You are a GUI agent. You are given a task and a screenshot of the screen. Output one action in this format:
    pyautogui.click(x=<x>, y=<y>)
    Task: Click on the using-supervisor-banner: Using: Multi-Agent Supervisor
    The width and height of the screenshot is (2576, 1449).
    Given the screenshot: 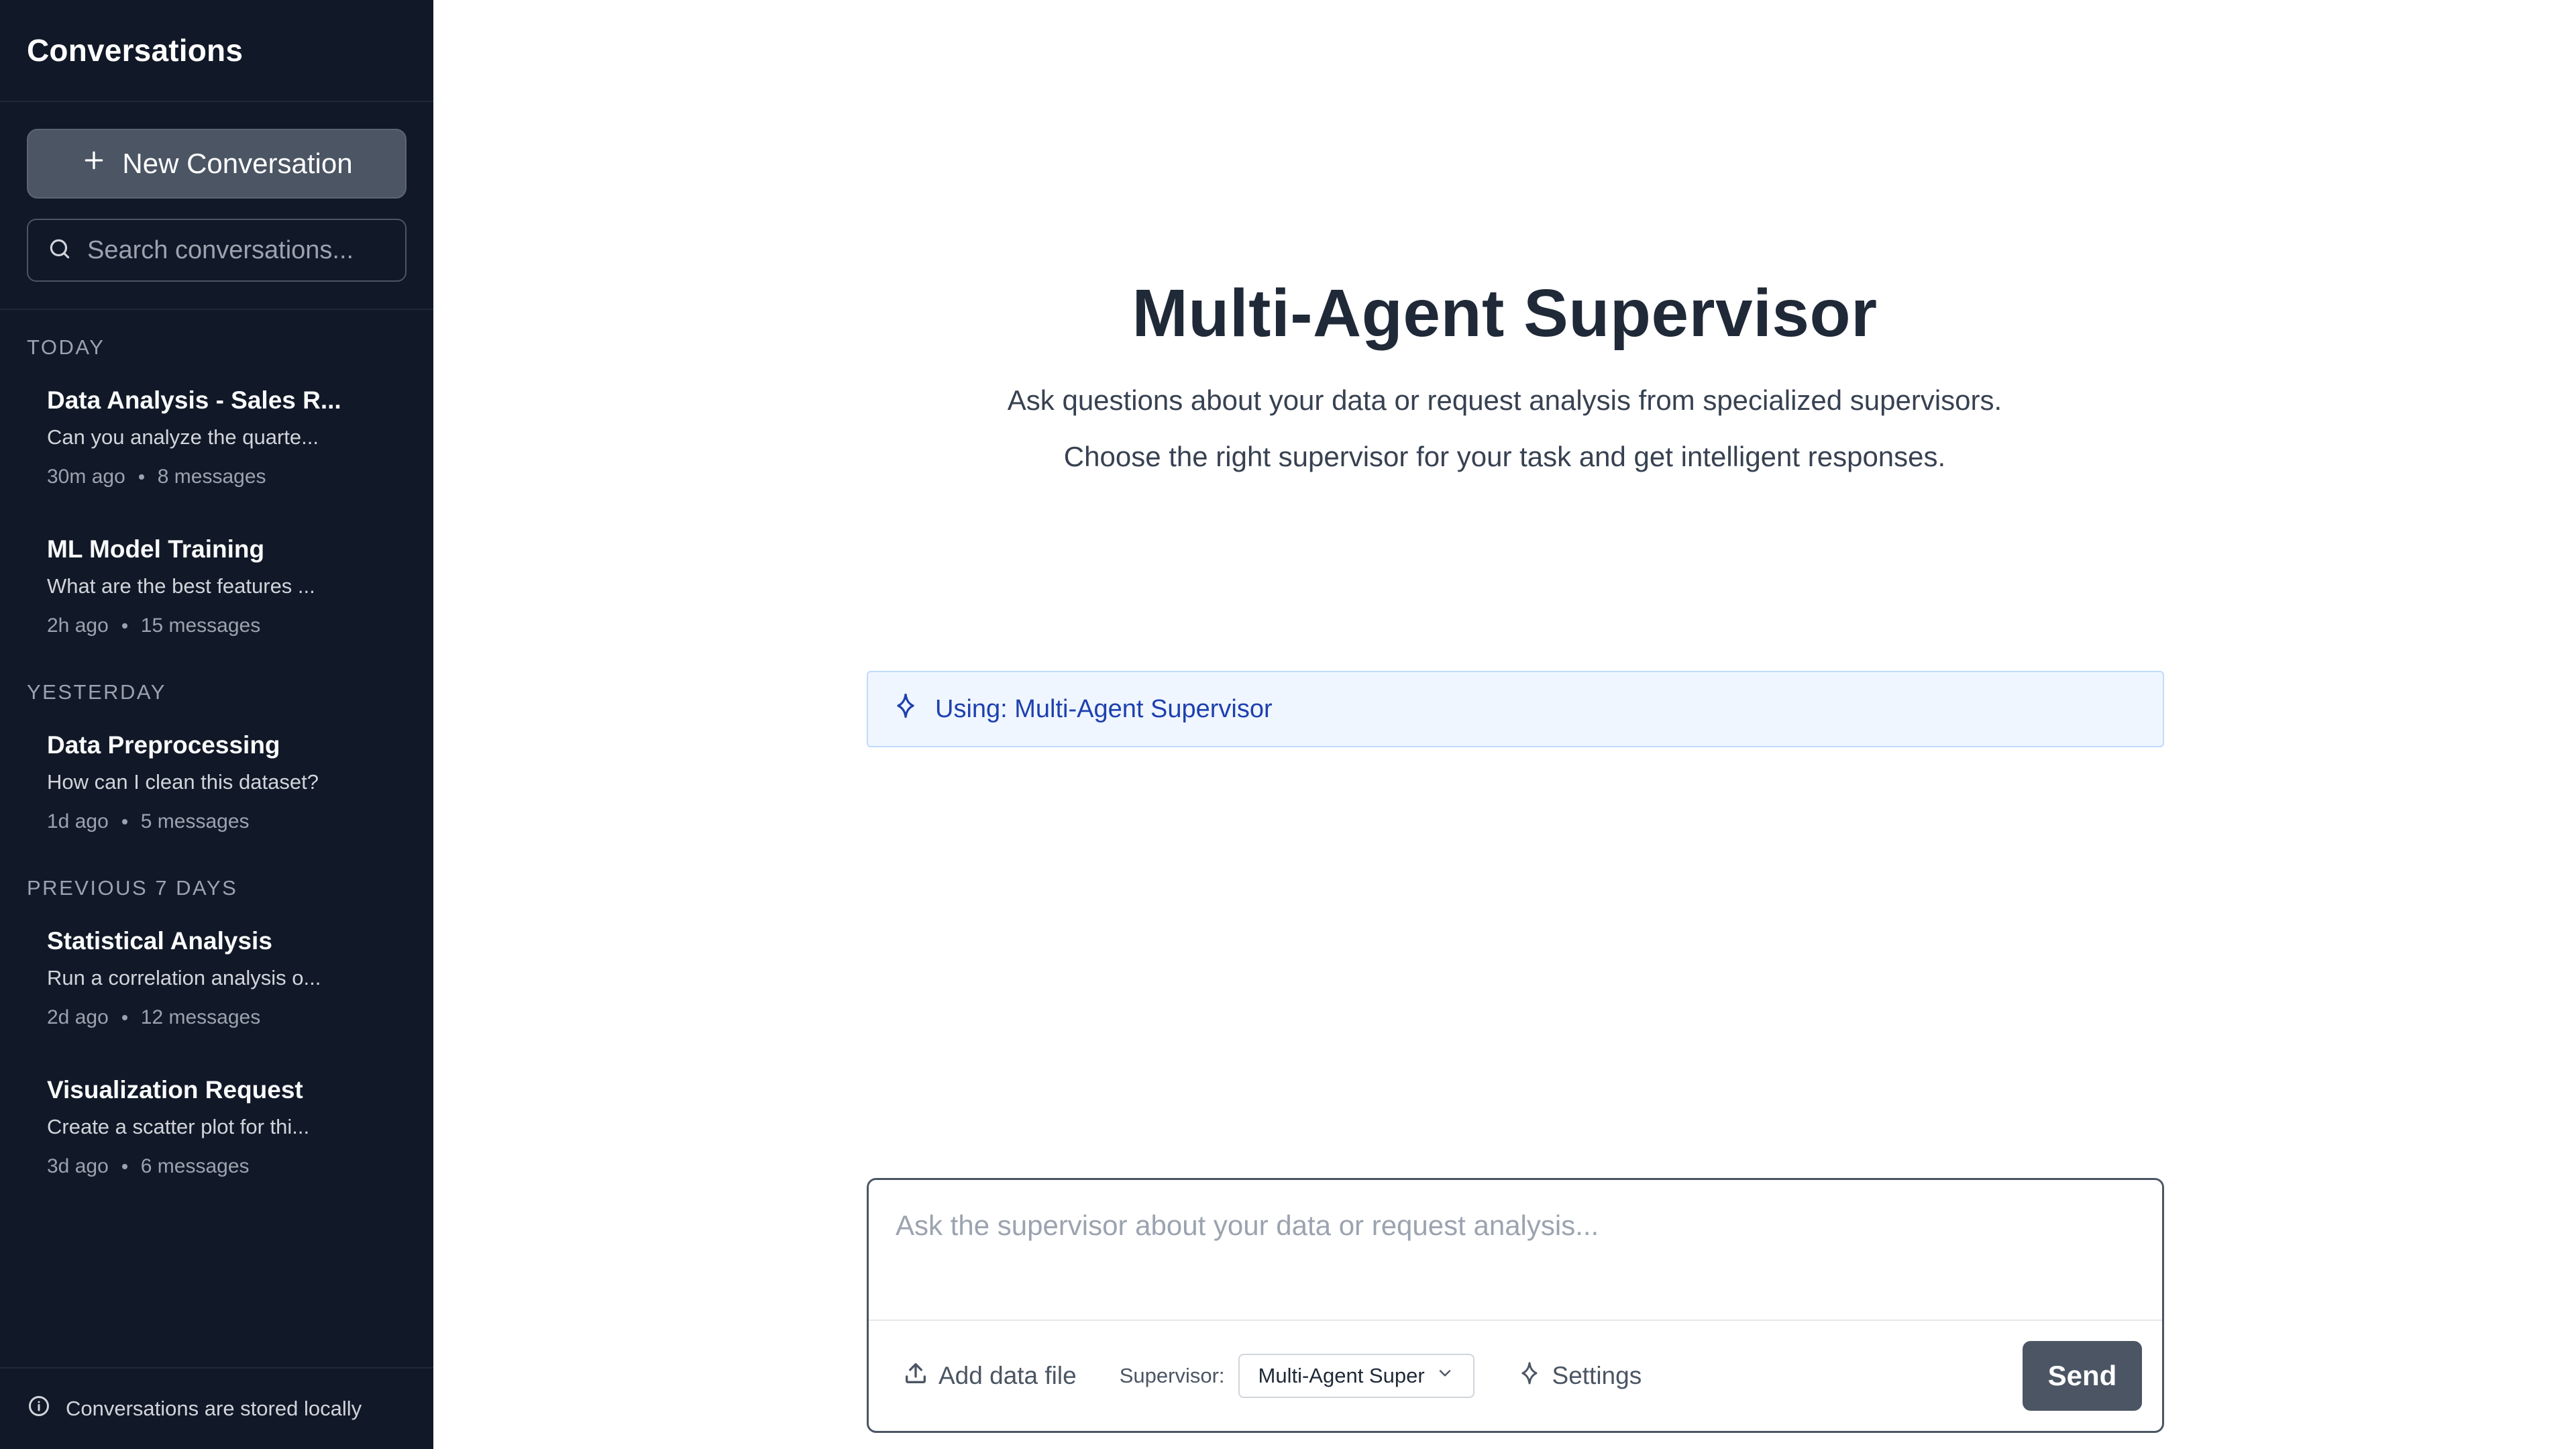 What is the action you would take?
    pyautogui.click(x=1515, y=709)
    